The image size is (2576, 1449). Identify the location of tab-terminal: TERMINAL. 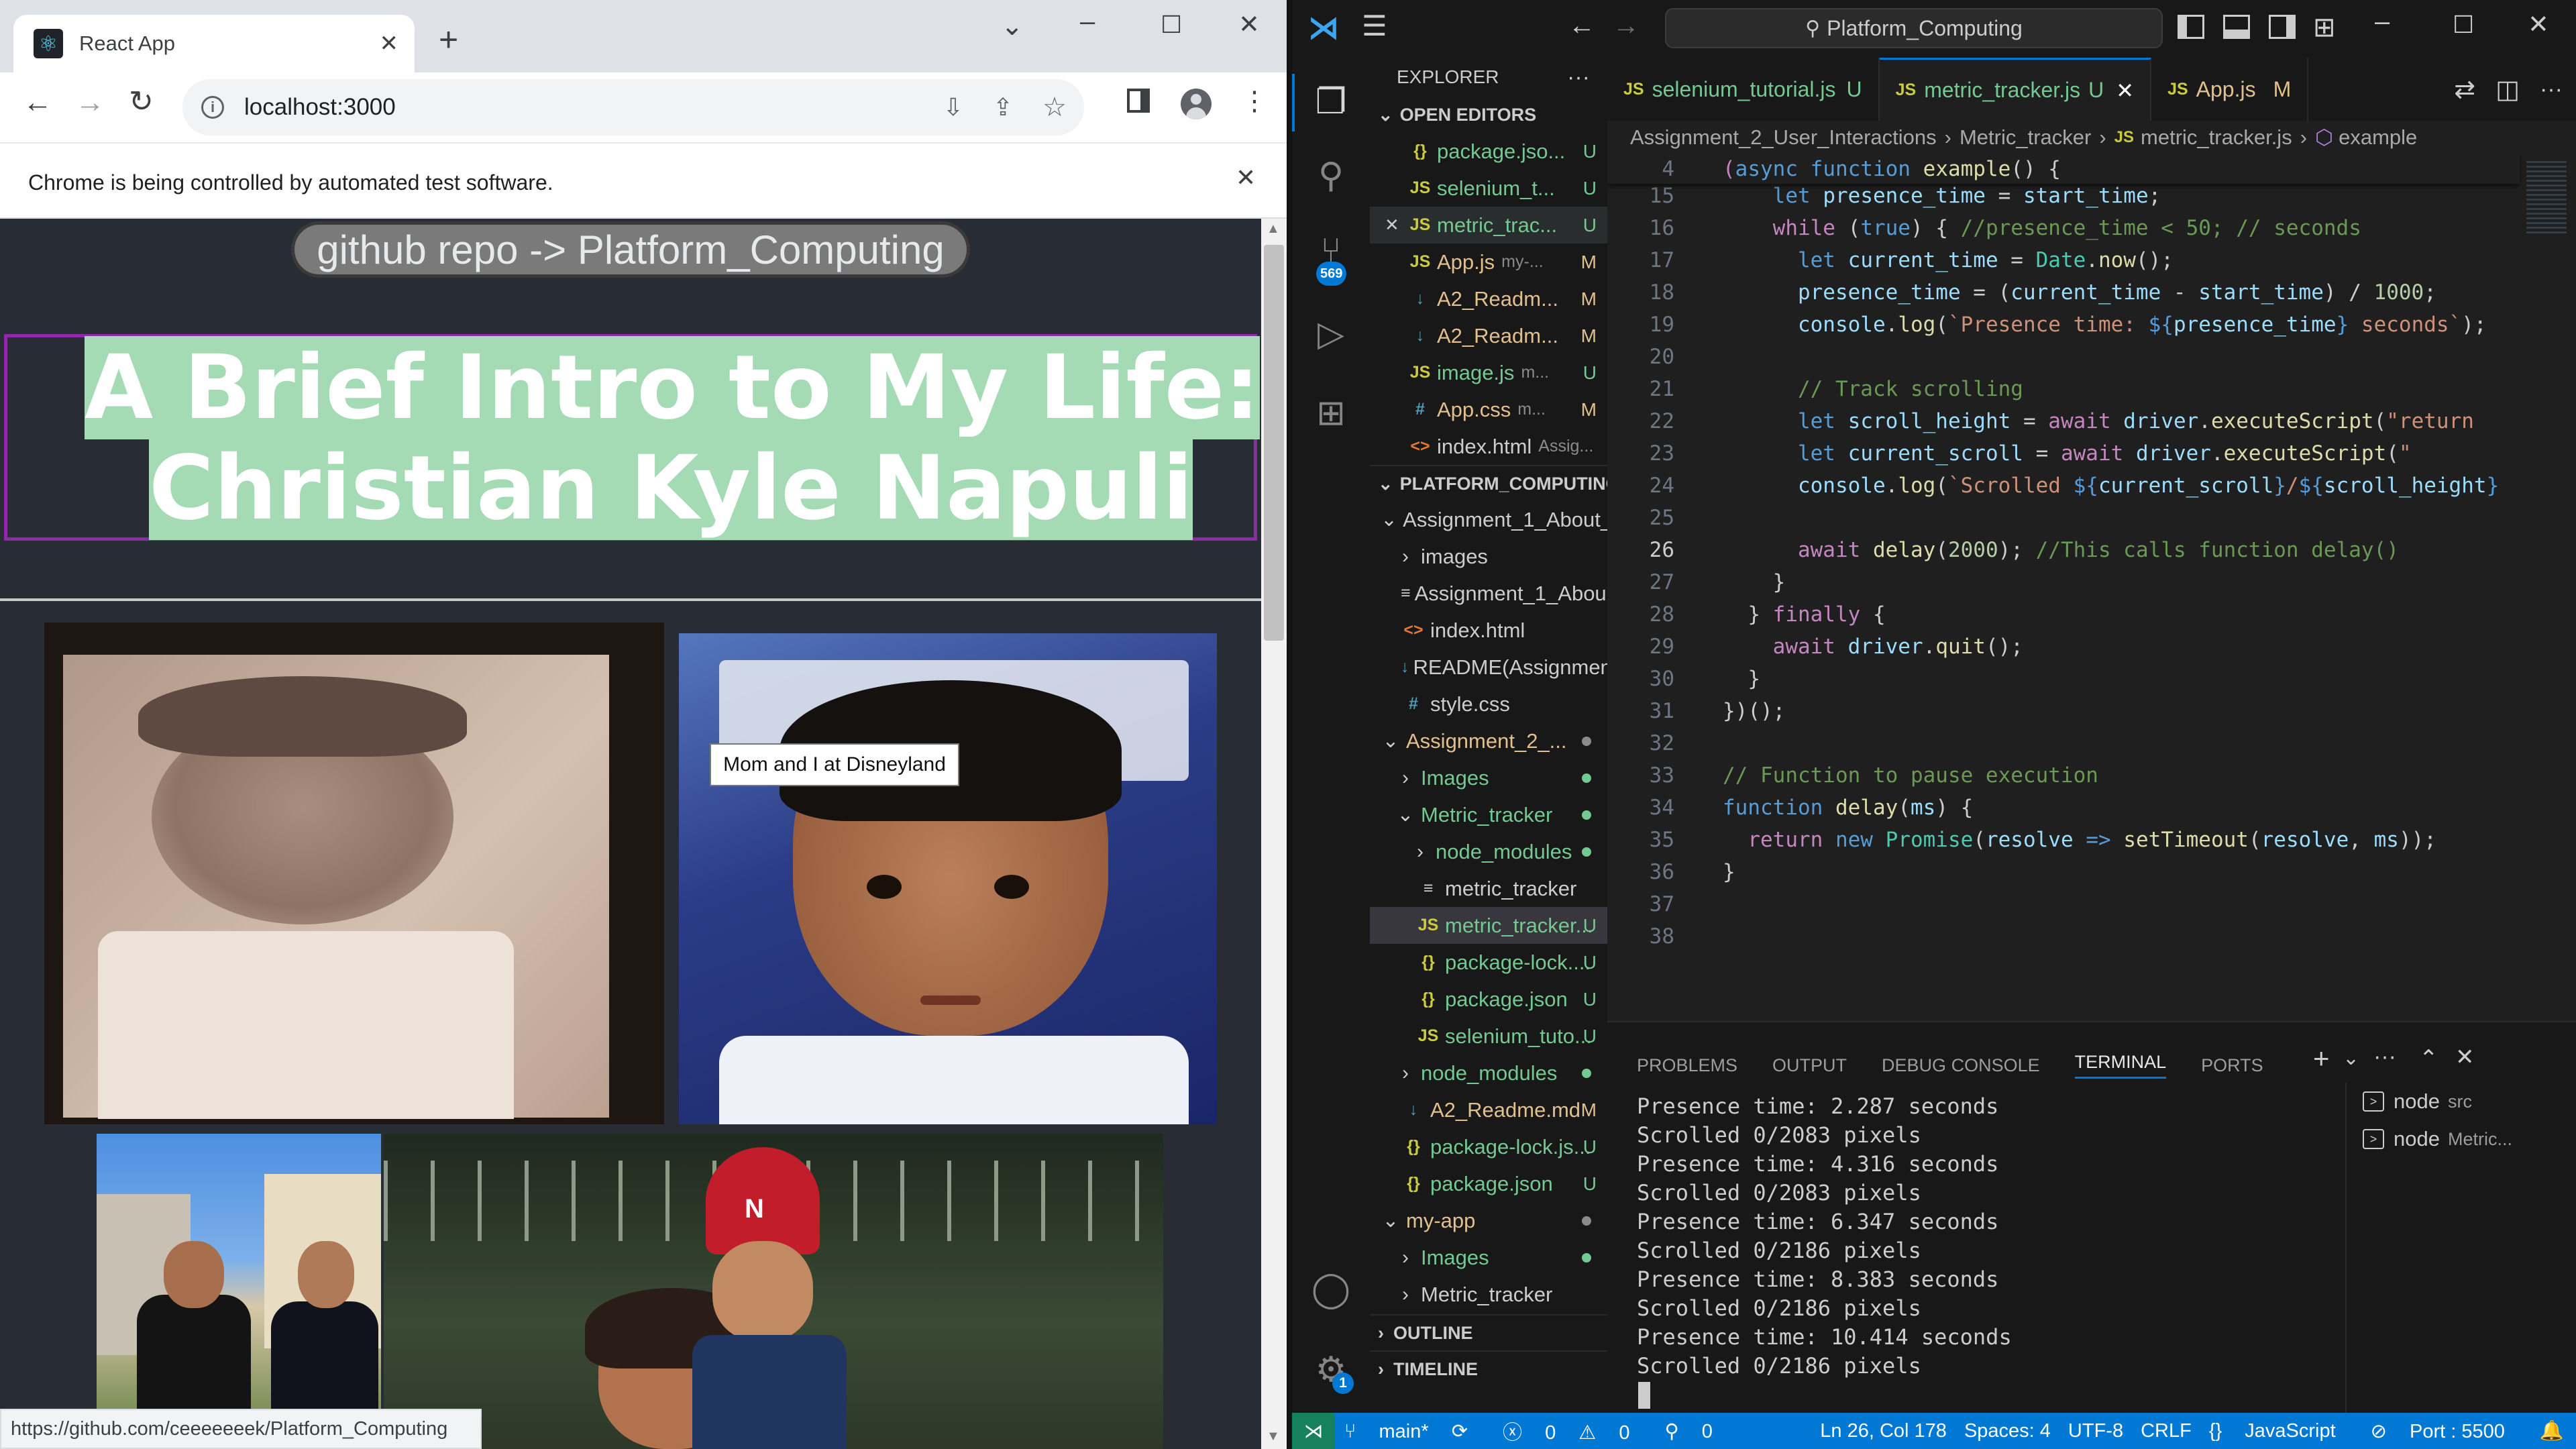
(2120, 1065).